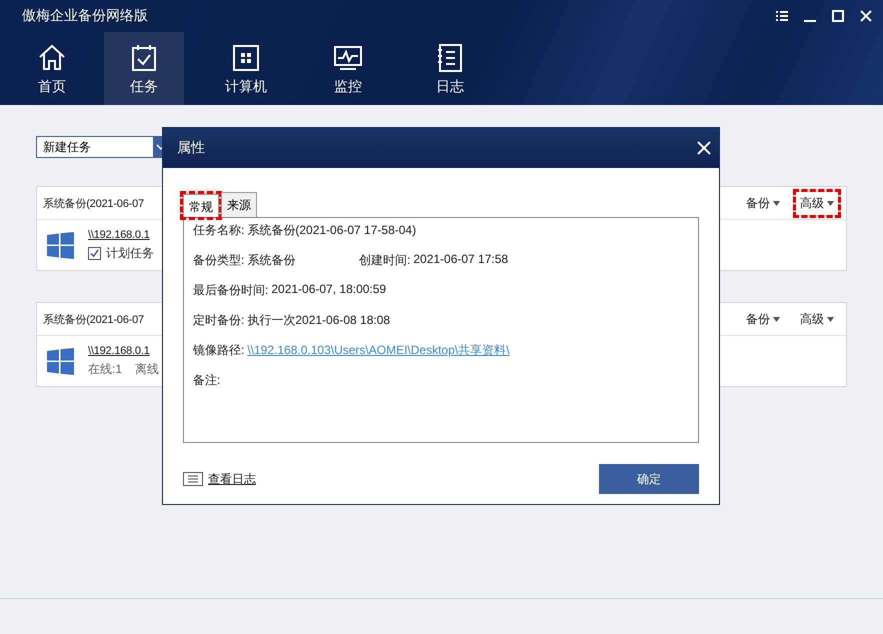 The height and width of the screenshot is (634, 883). What do you see at coordinates (460, 260) in the screenshot?
I see `field-value: 2021-06-07 17:58` at bounding box center [460, 260].